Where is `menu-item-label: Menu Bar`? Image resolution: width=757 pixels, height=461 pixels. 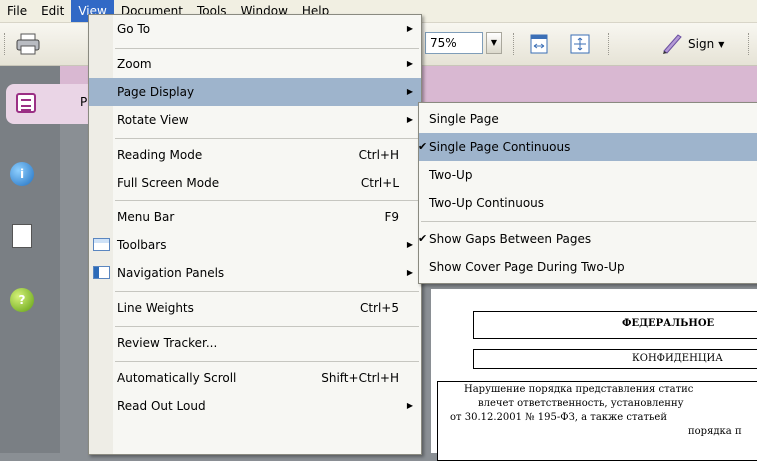 menu-item-label: Menu Bar is located at coordinates (146, 217).